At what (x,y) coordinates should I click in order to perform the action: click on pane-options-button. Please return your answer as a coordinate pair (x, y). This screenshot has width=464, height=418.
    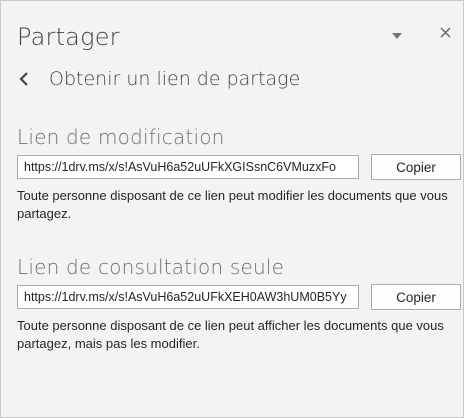
    Looking at the image, I should click on (397, 35).